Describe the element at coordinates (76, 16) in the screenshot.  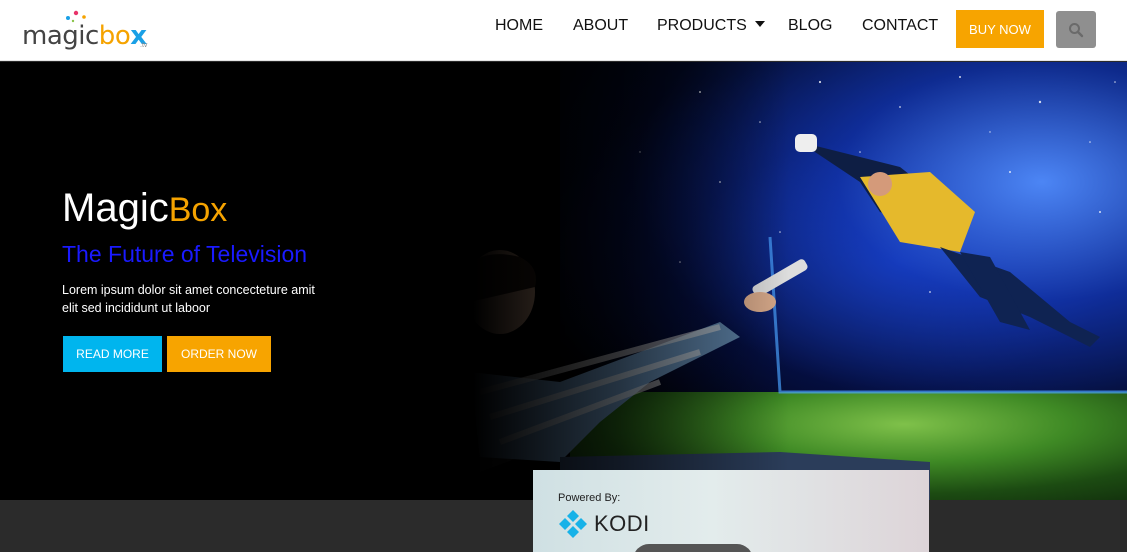
I see `logo-sparkle-icon` at that location.